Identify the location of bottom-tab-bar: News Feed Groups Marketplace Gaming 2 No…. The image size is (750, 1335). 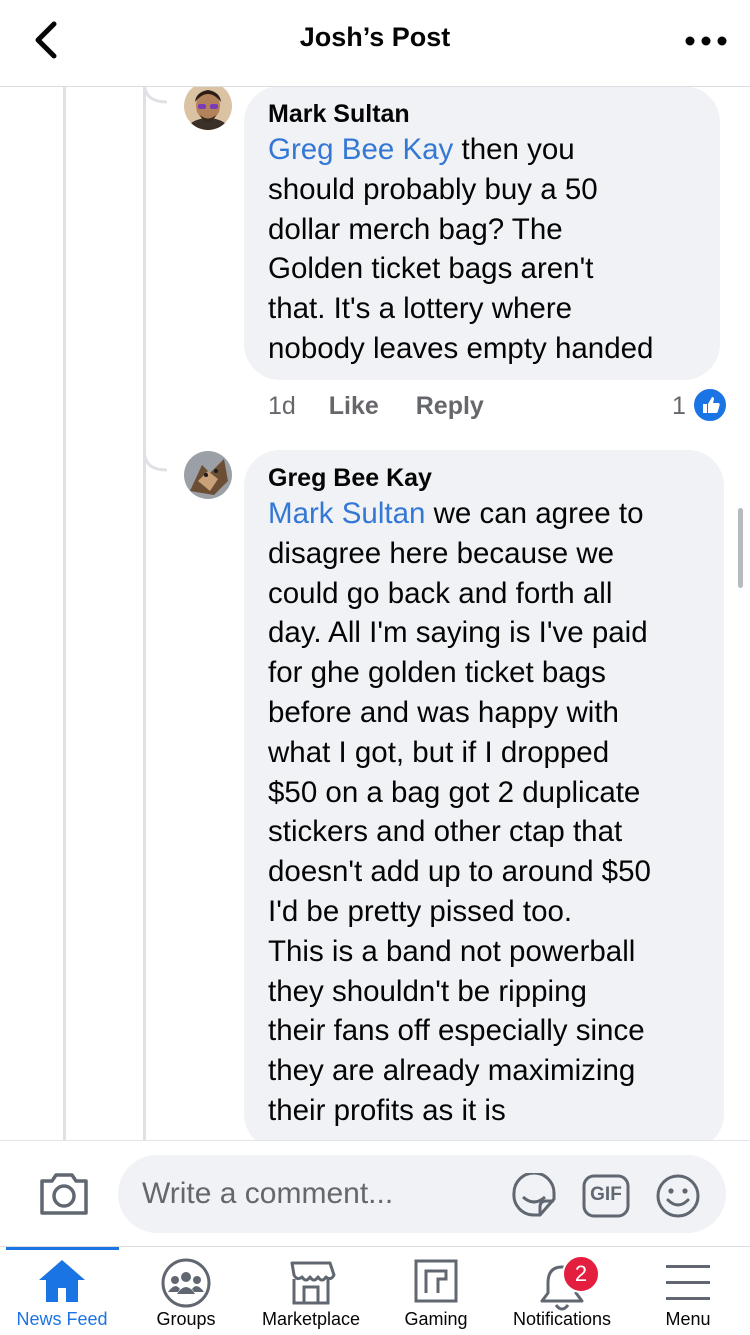
(375, 1290).